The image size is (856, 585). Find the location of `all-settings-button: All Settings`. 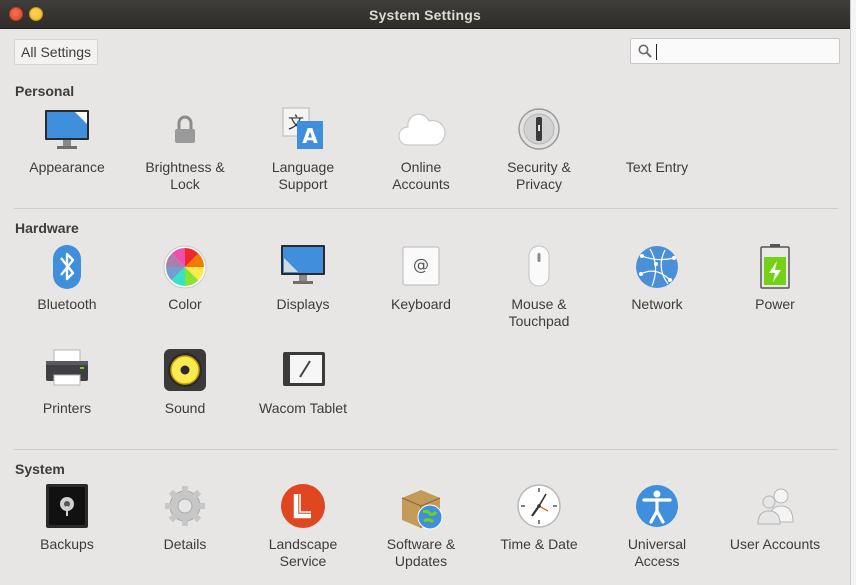

all-settings-button: All Settings is located at coordinates (56, 52).